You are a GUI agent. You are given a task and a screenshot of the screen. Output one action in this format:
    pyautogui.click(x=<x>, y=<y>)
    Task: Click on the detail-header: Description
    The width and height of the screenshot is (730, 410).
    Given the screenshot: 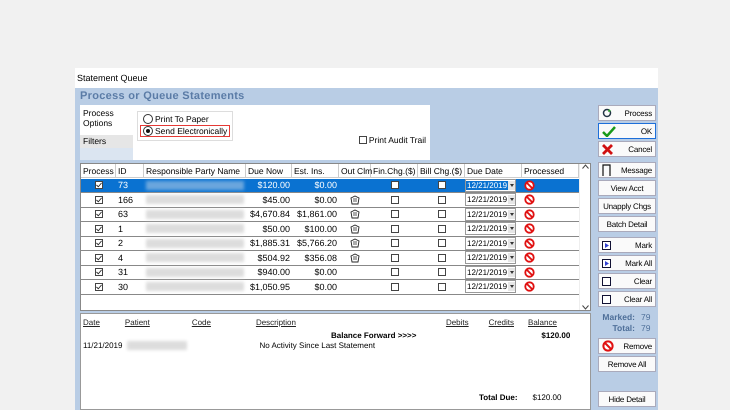 What is the action you would take?
    pyautogui.click(x=276, y=322)
    